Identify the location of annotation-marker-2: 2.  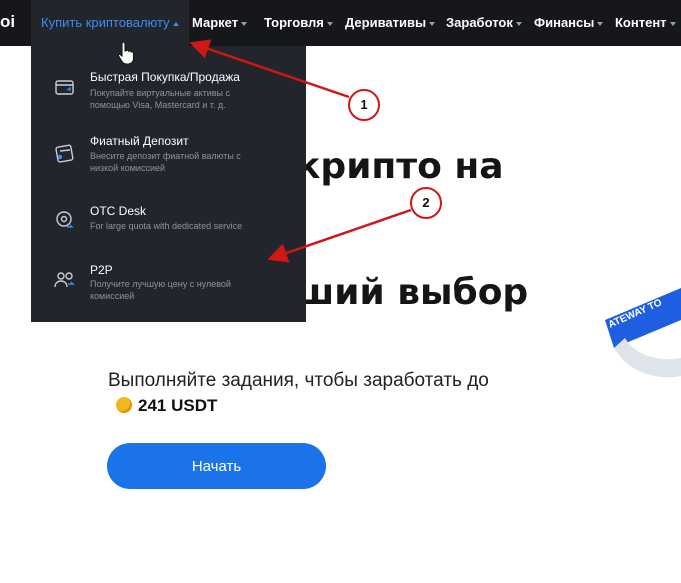
(426, 203).